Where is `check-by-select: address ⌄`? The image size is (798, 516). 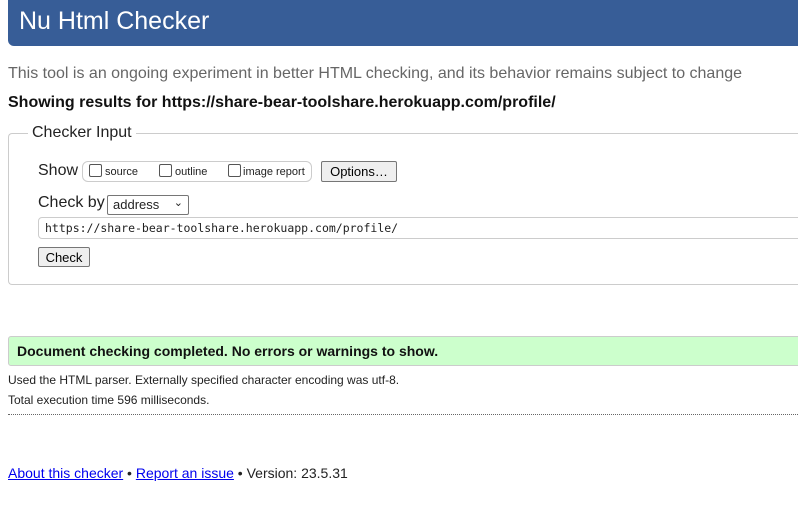
check-by-select: address ⌄ is located at coordinates (148, 205).